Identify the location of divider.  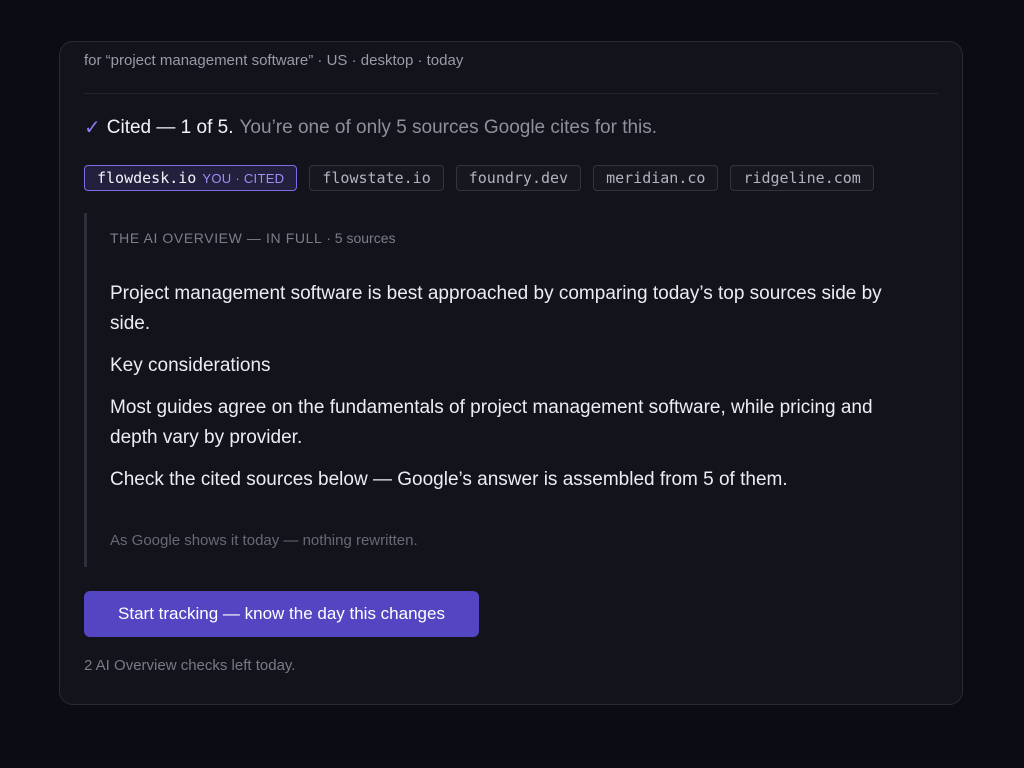
(511, 93).